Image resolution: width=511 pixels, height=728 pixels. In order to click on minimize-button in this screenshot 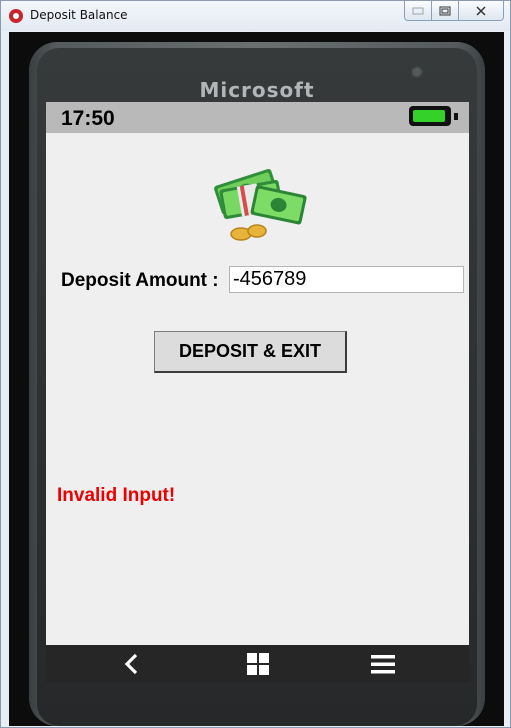, I will do `click(418, 11)`.